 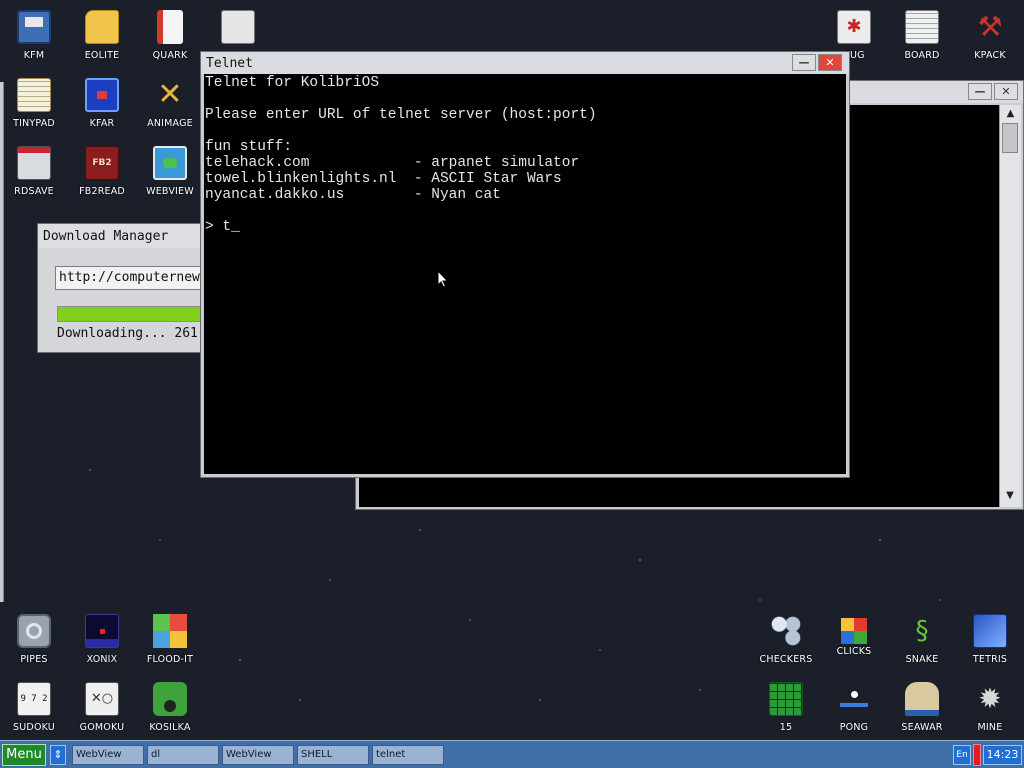 What do you see at coordinates (238, 27) in the screenshot?
I see `calculator-icon` at bounding box center [238, 27].